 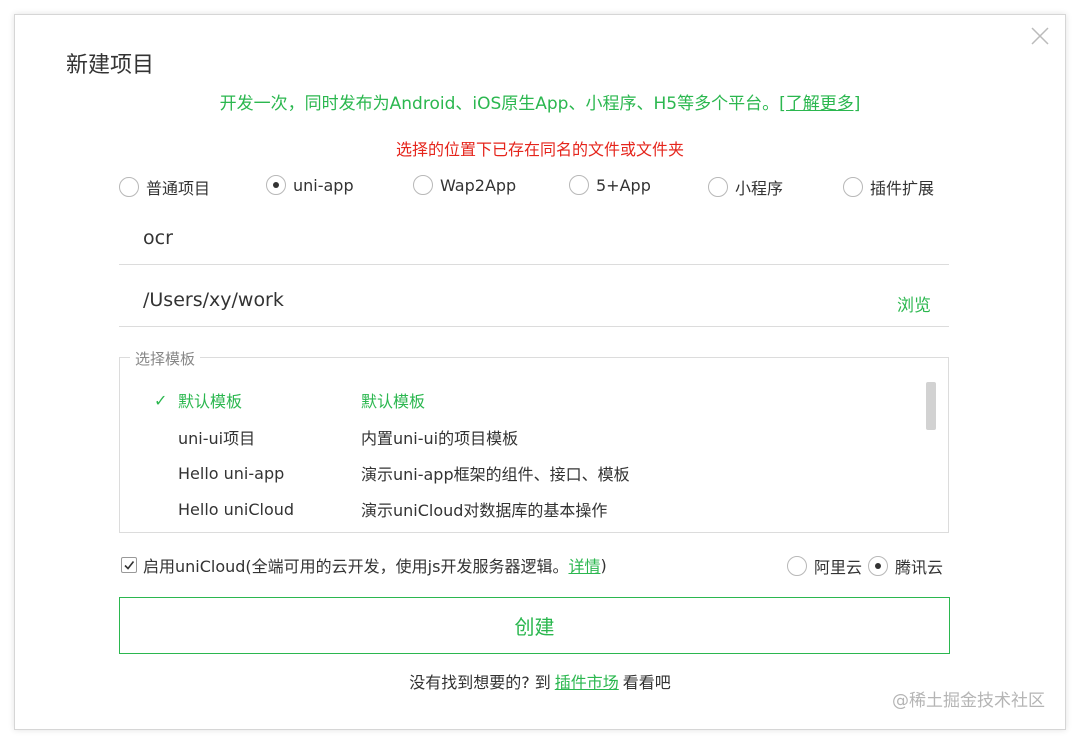 What do you see at coordinates (919, 567) in the screenshot?
I see `provider-label: 腾讯云` at bounding box center [919, 567].